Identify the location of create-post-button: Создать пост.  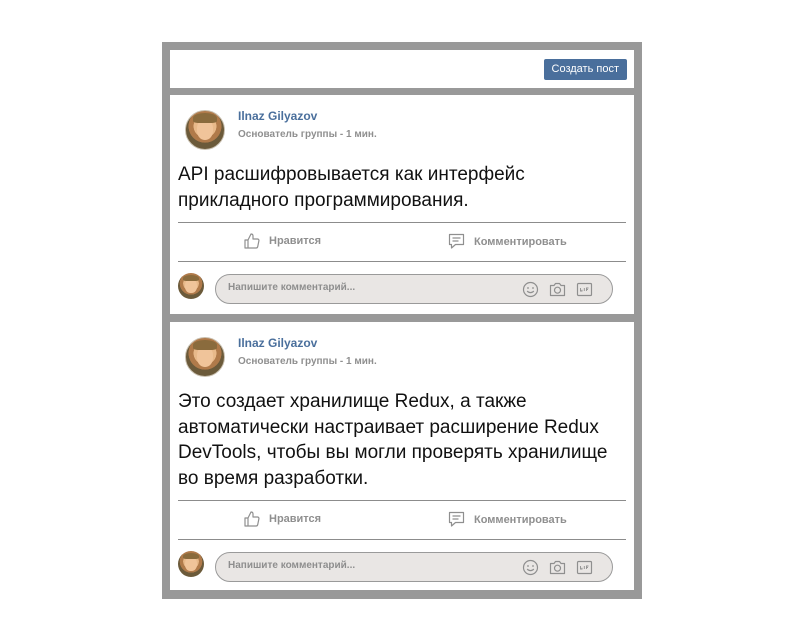
(585, 69).